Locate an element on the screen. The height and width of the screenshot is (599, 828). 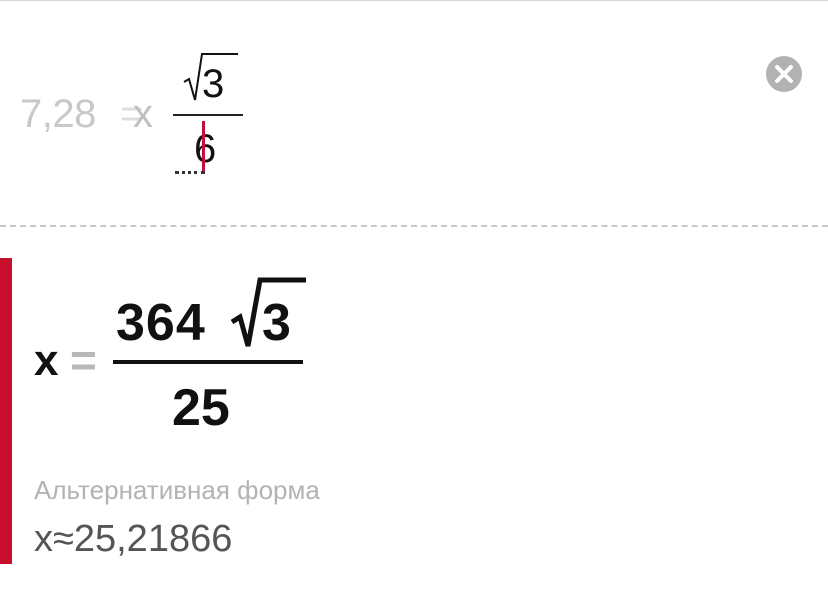
text-cursor is located at coordinates (203, 146).